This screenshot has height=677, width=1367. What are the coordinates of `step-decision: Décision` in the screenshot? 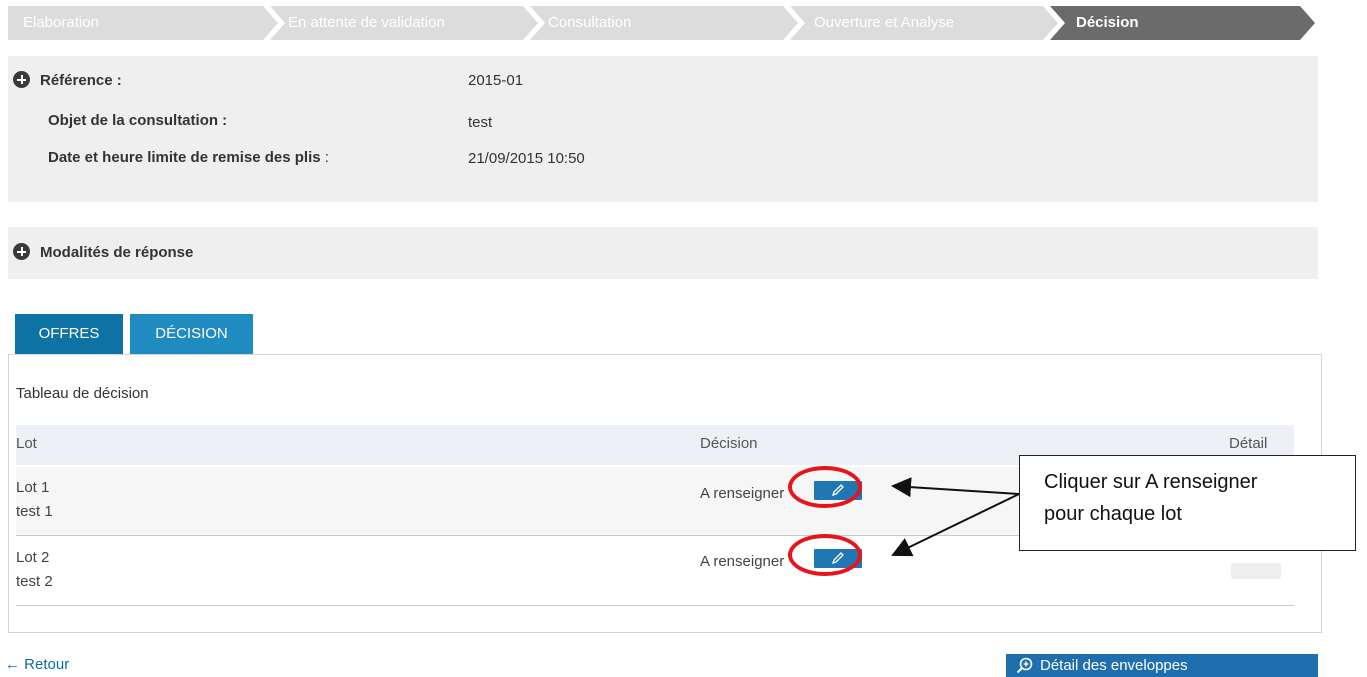 It's located at (1107, 22).